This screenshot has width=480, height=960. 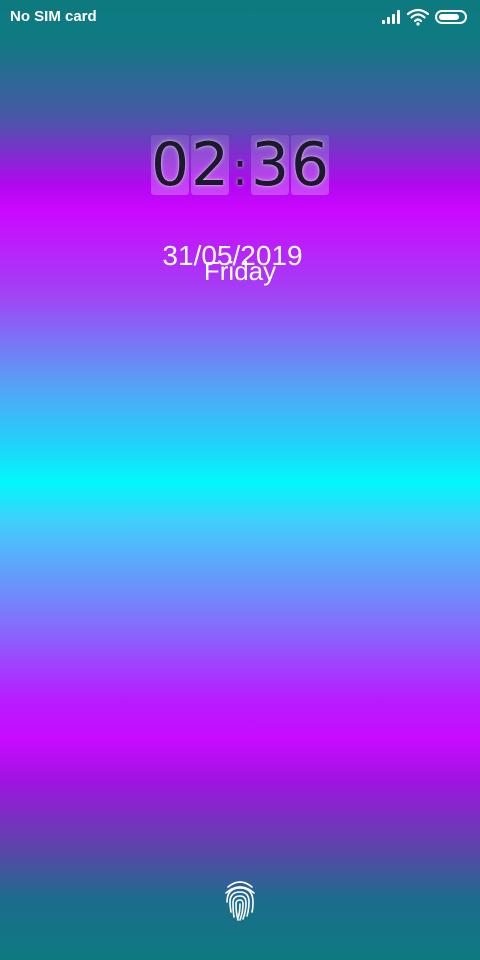 I want to click on clock-minute-ones: 6, so click(x=310, y=165).